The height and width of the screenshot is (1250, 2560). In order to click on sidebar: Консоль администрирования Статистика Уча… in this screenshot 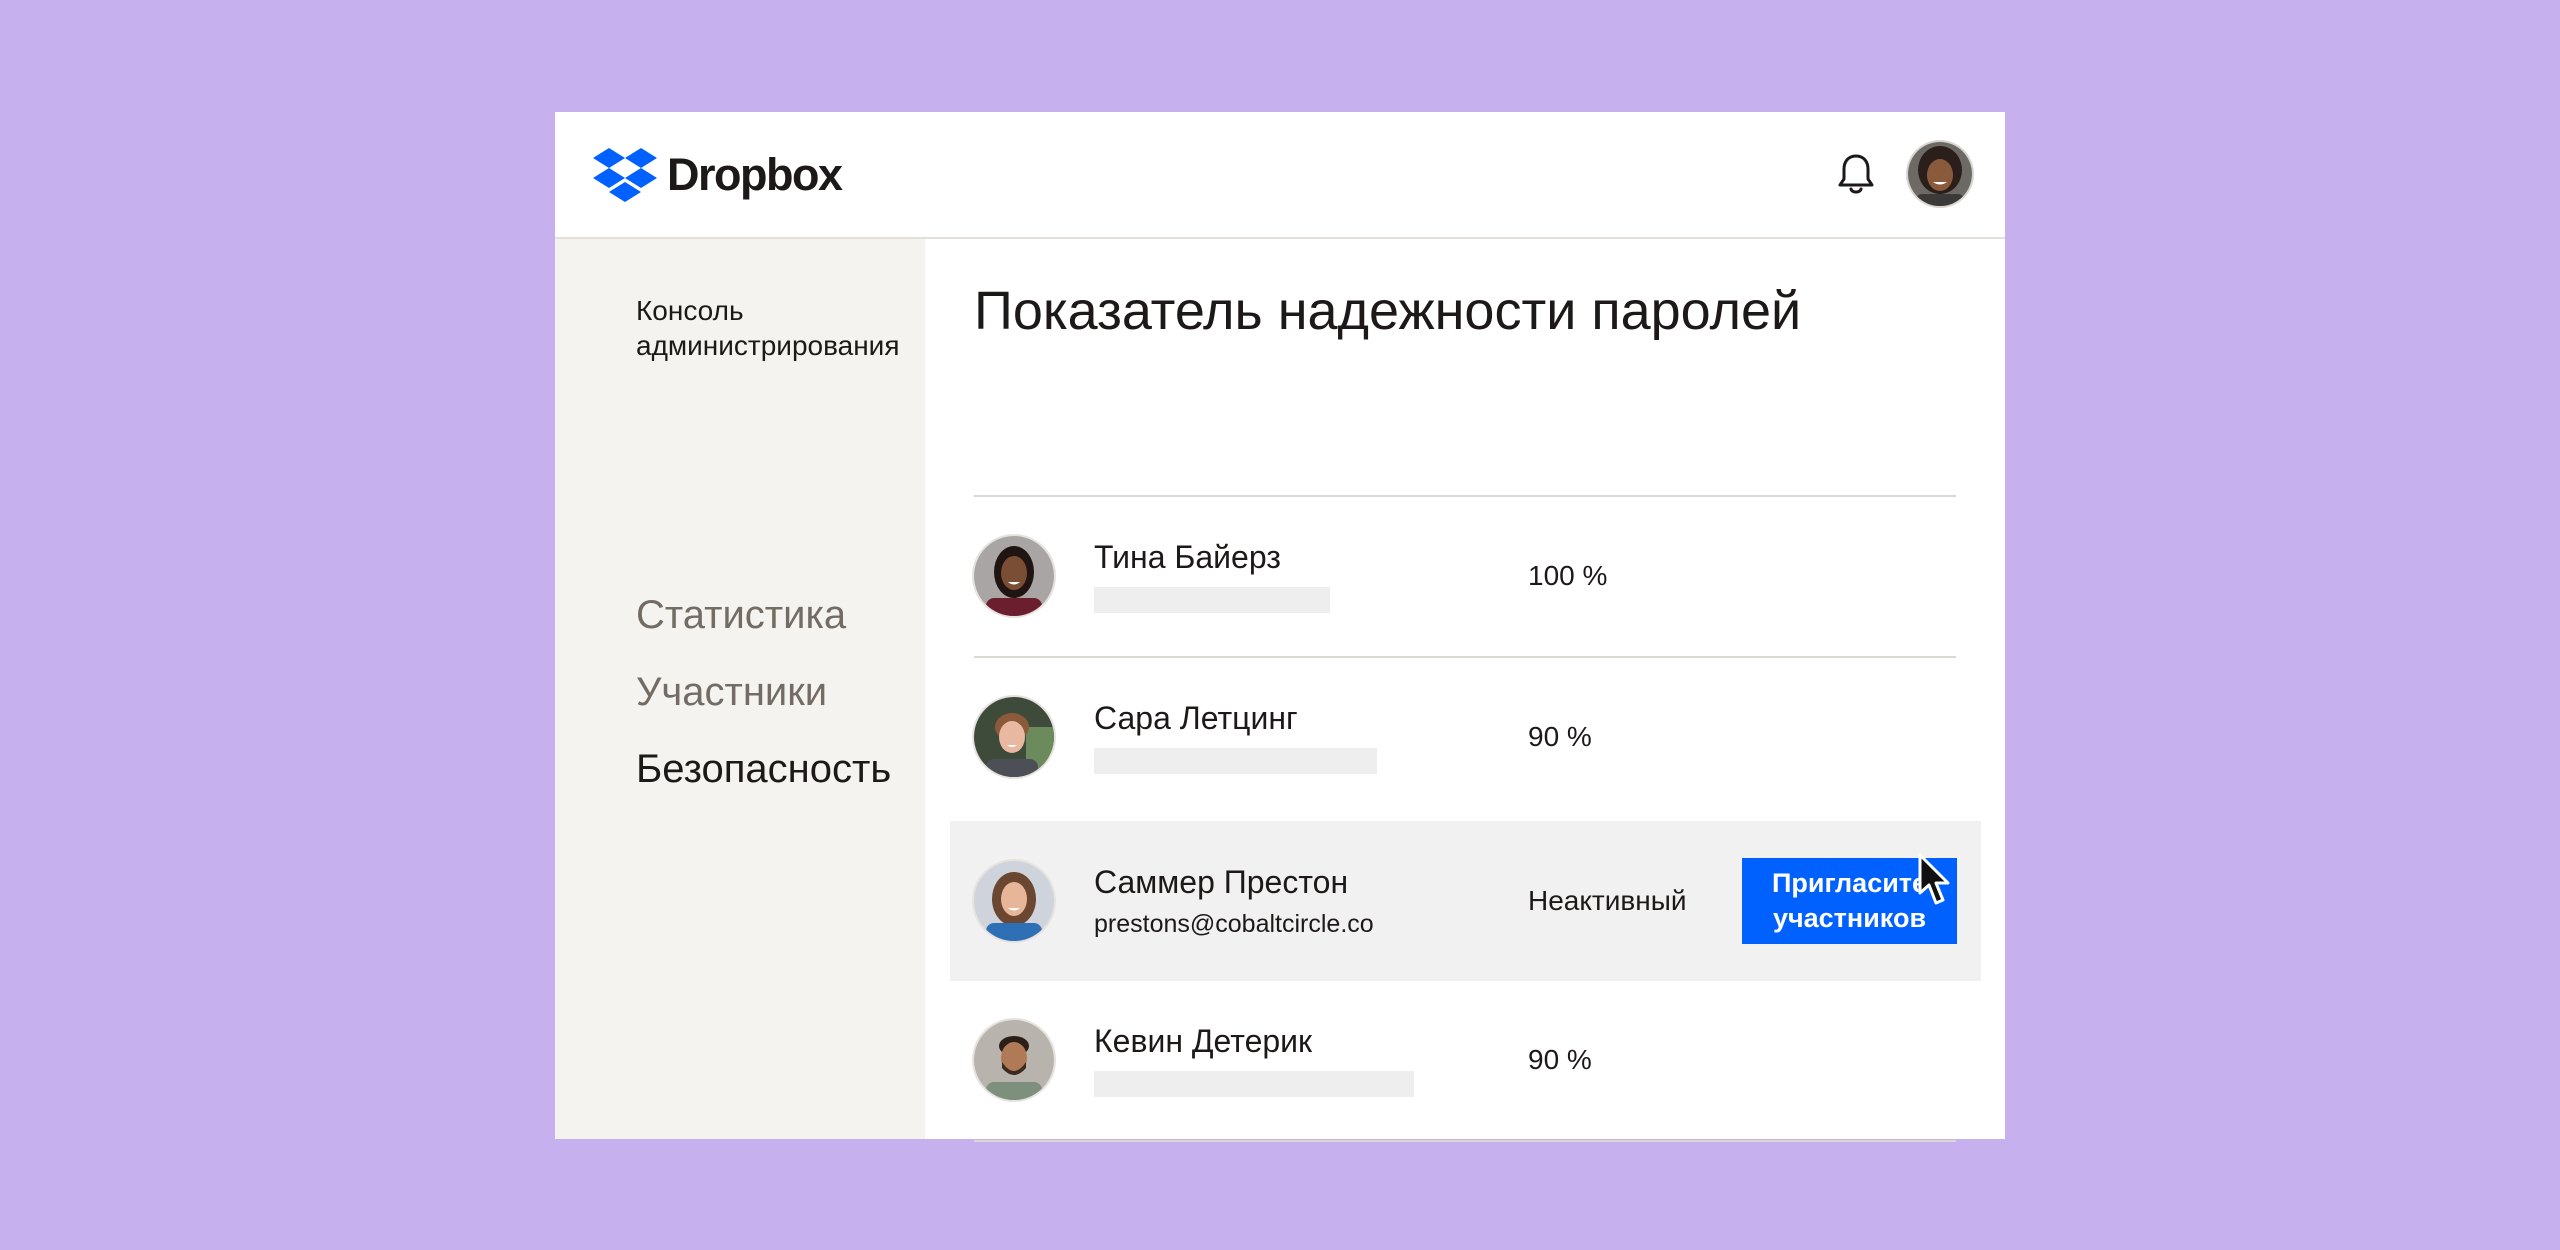, I will do `click(740, 689)`.